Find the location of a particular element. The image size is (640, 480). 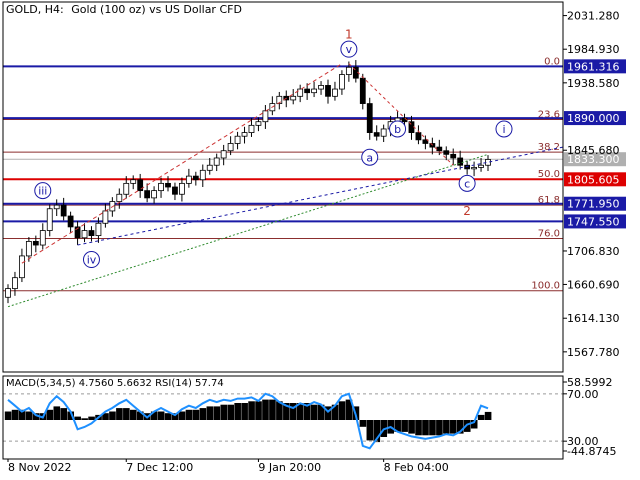

time-axis-label: 8 Feb 04:00 is located at coordinates (416, 467).